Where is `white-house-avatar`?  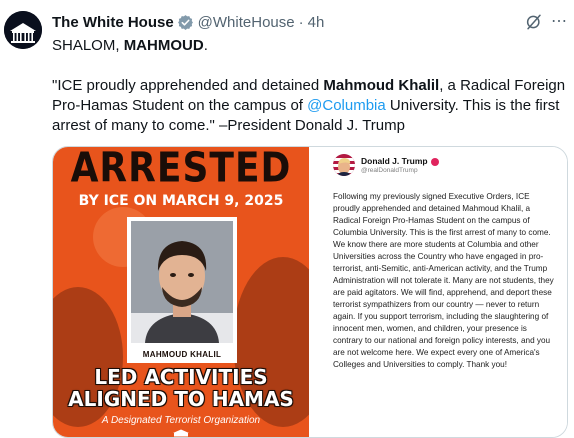 white-house-avatar is located at coordinates (23, 30).